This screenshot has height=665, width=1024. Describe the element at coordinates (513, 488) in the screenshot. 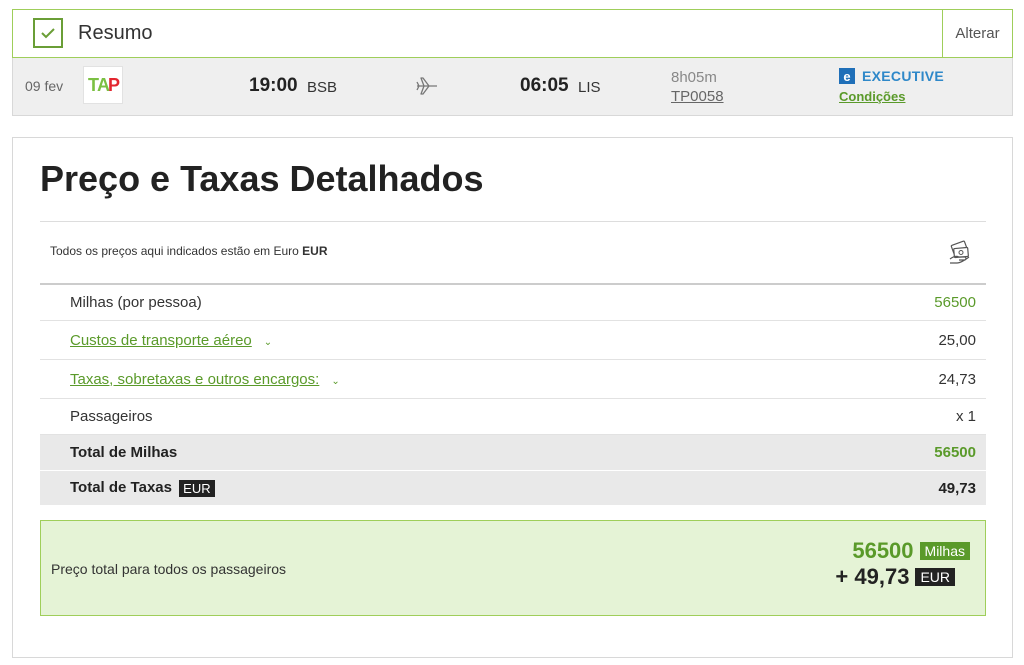

I see `row-total-taxes: Total de Taxas EUR 49,73` at that location.